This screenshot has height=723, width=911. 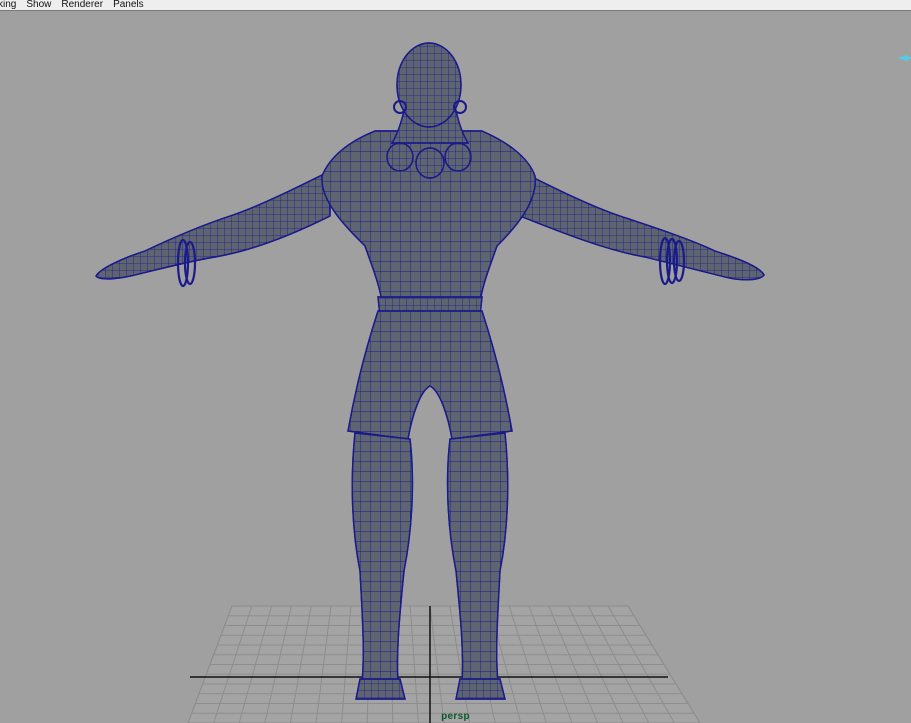 What do you see at coordinates (10, 5) in the screenshot?
I see `menu-lighting: king` at bounding box center [10, 5].